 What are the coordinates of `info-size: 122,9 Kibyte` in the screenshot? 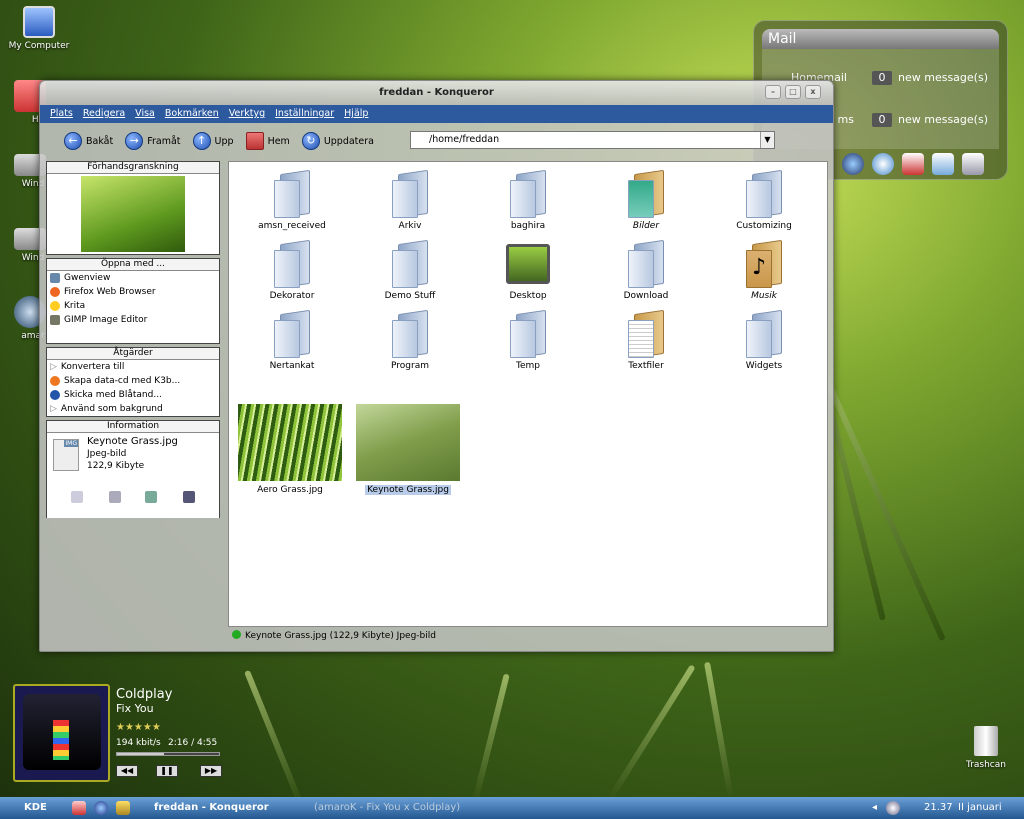 It's located at (116, 466).